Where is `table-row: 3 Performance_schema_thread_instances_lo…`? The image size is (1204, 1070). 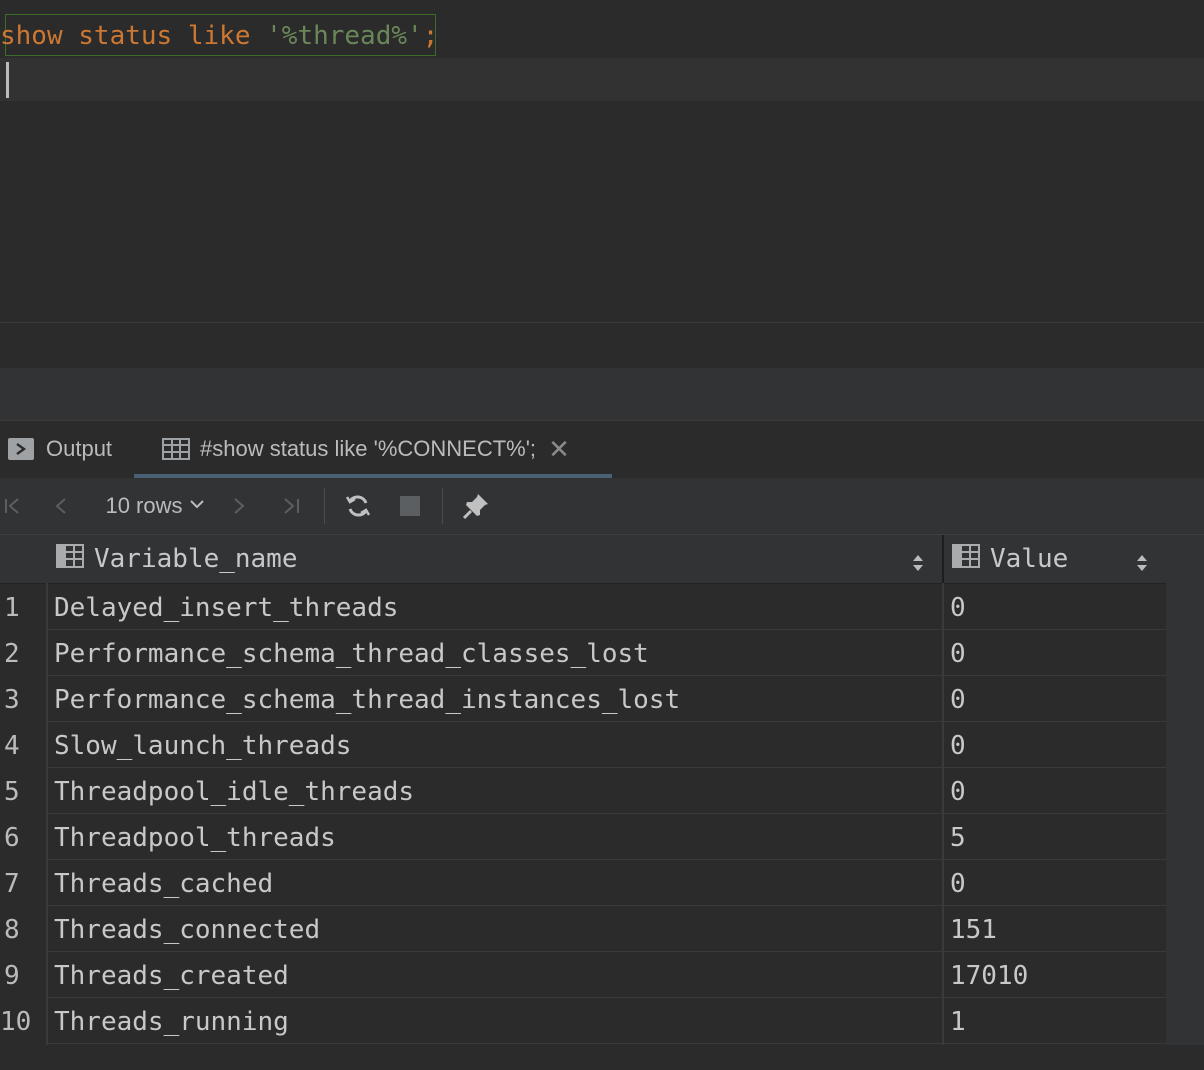
table-row: 3 Performance_schema_thread_instances_lo… is located at coordinates (583, 700).